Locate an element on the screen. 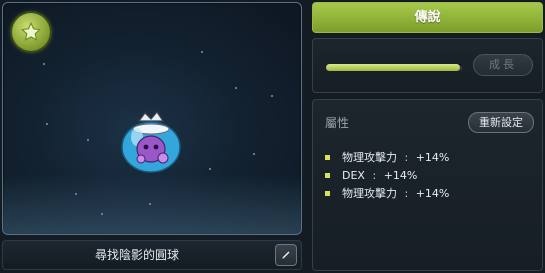  attributes-title: 屬性 is located at coordinates (337, 123).